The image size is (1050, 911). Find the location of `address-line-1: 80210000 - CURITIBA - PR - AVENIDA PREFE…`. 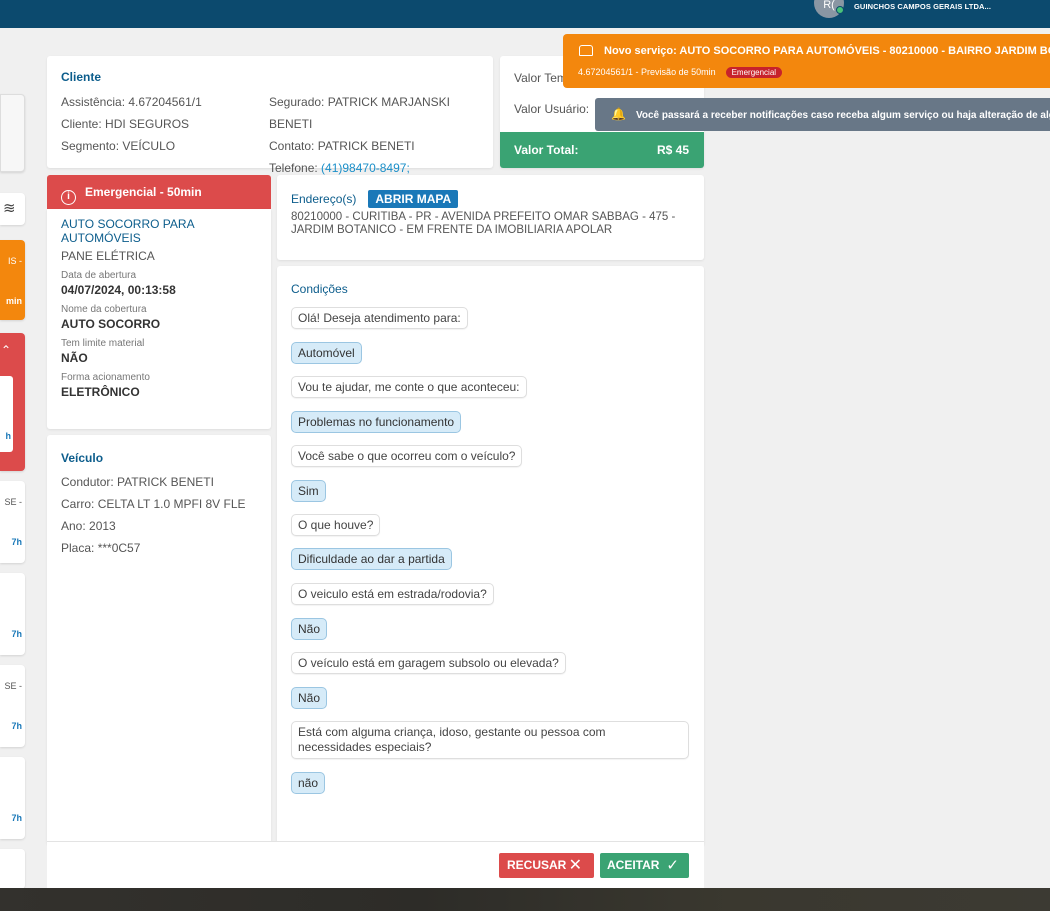

address-line-1: 80210000 - CURITIBA - PR - AVENIDA PREFE… is located at coordinates (483, 217).